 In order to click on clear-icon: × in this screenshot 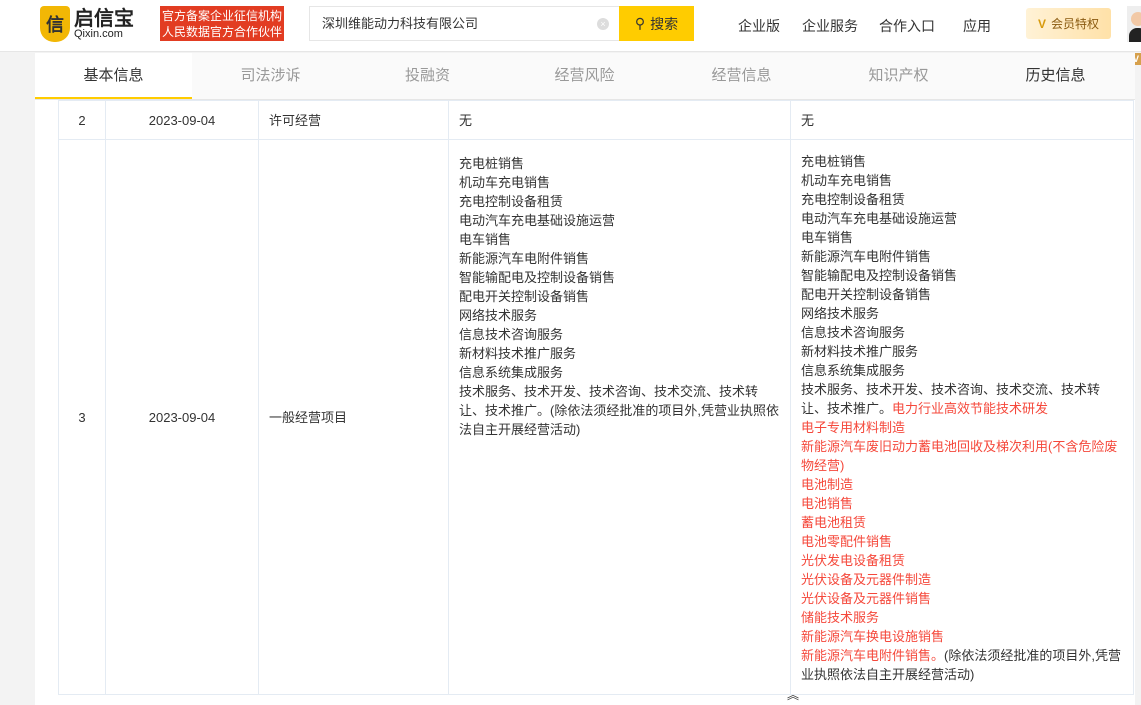, I will do `click(603, 24)`.